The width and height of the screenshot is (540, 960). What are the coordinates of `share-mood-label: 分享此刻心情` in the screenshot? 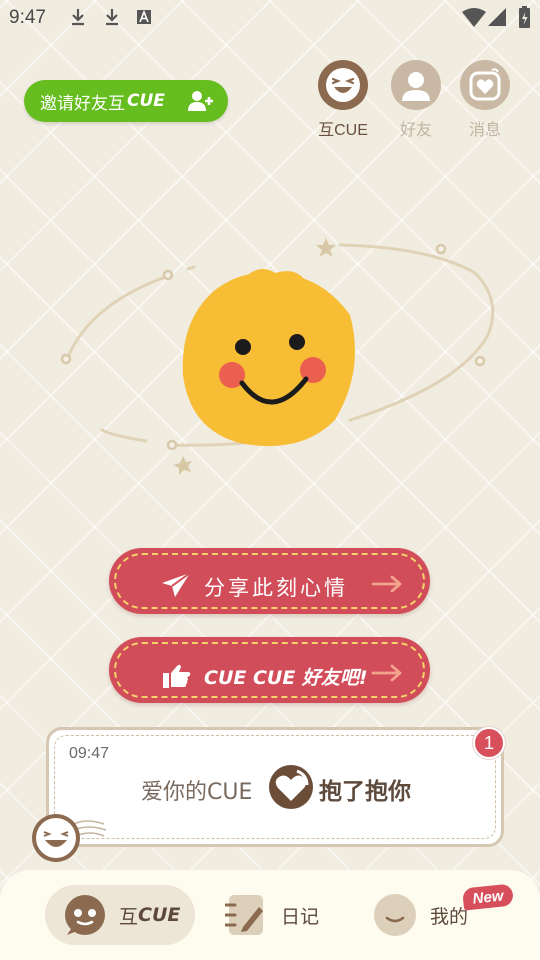 It's located at (276, 588).